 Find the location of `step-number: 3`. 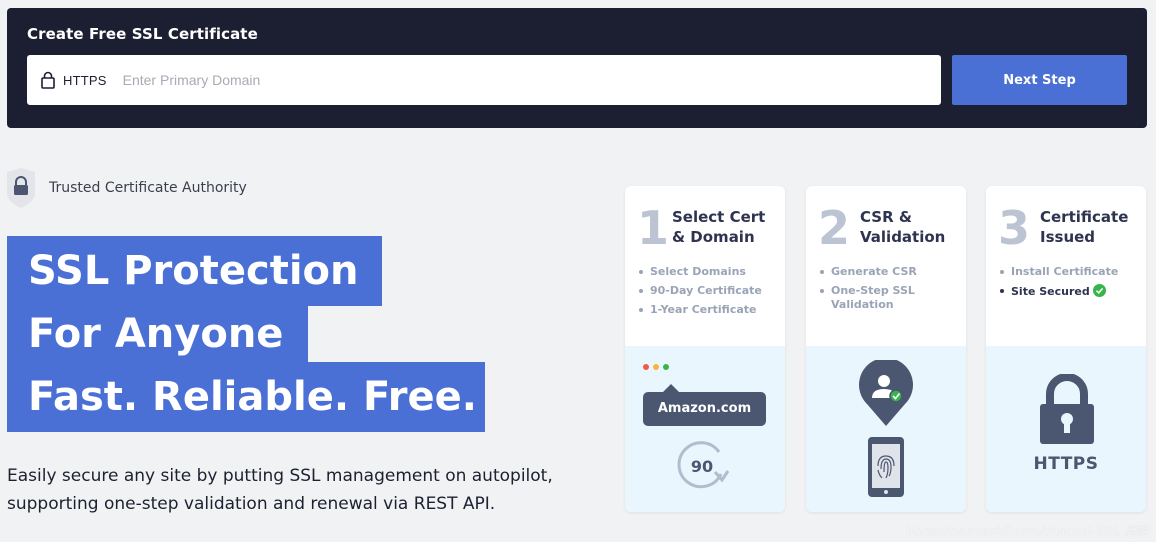

step-number: 3 is located at coordinates (1014, 228).